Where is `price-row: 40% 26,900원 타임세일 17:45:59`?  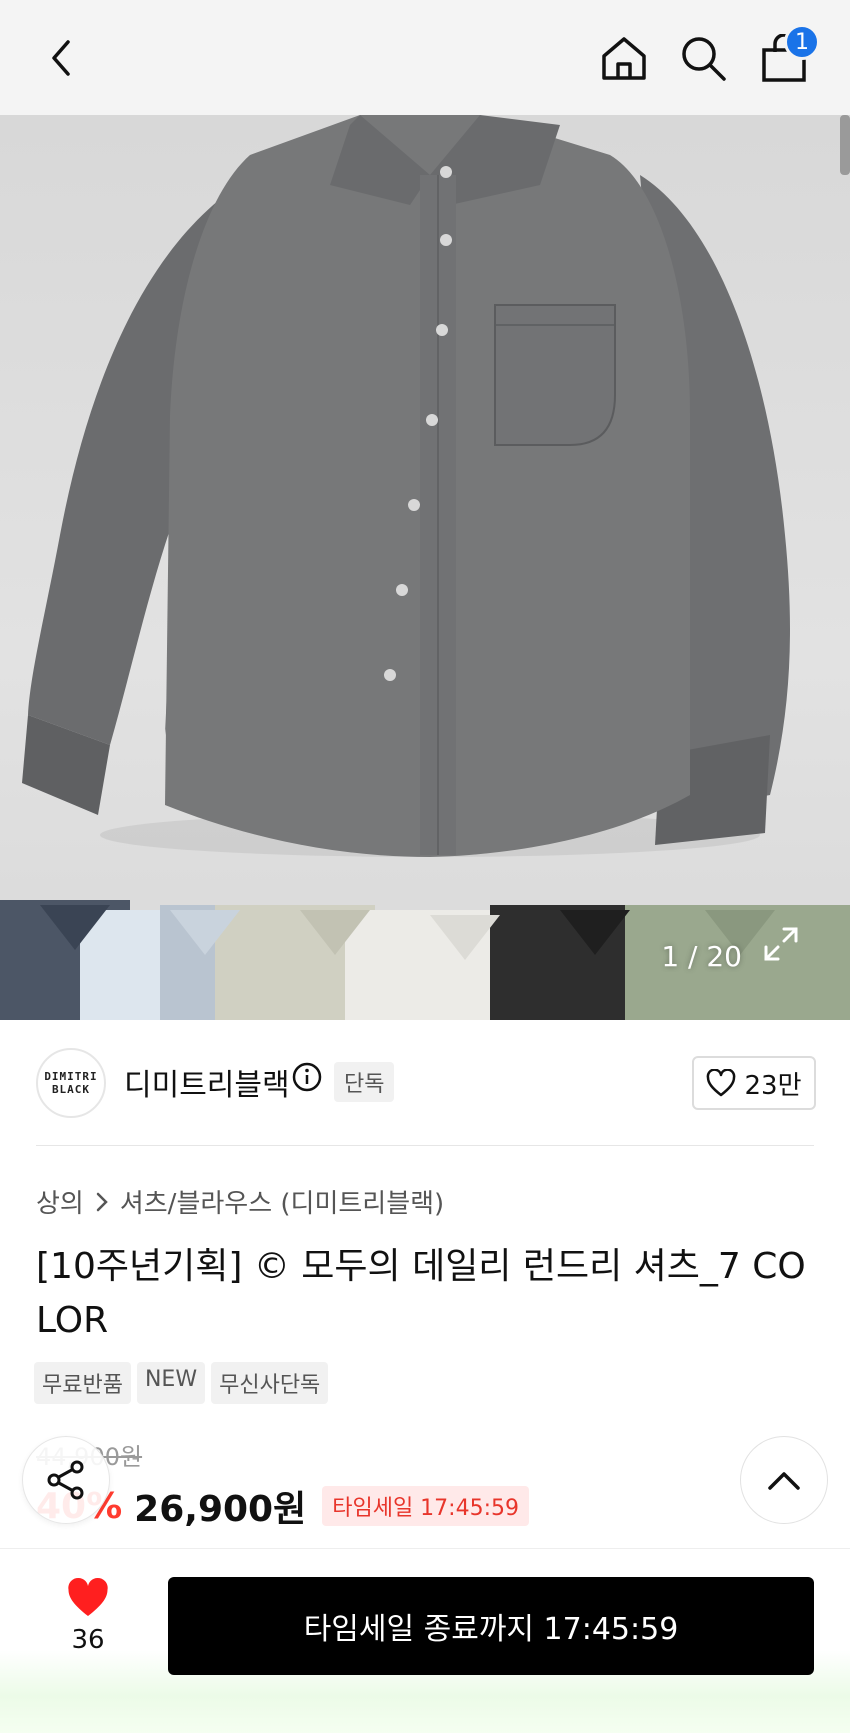 price-row: 40% 26,900원 타임세일 17:45:59 is located at coordinates (282, 1506).